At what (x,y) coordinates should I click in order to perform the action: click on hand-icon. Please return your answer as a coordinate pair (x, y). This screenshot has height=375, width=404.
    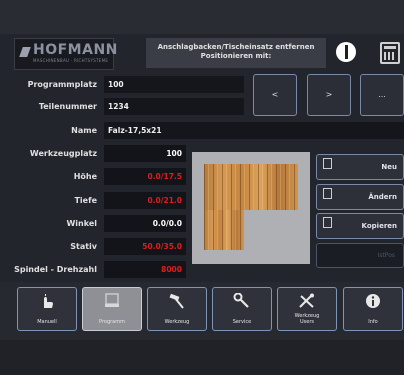
    Looking at the image, I should click on (48, 301).